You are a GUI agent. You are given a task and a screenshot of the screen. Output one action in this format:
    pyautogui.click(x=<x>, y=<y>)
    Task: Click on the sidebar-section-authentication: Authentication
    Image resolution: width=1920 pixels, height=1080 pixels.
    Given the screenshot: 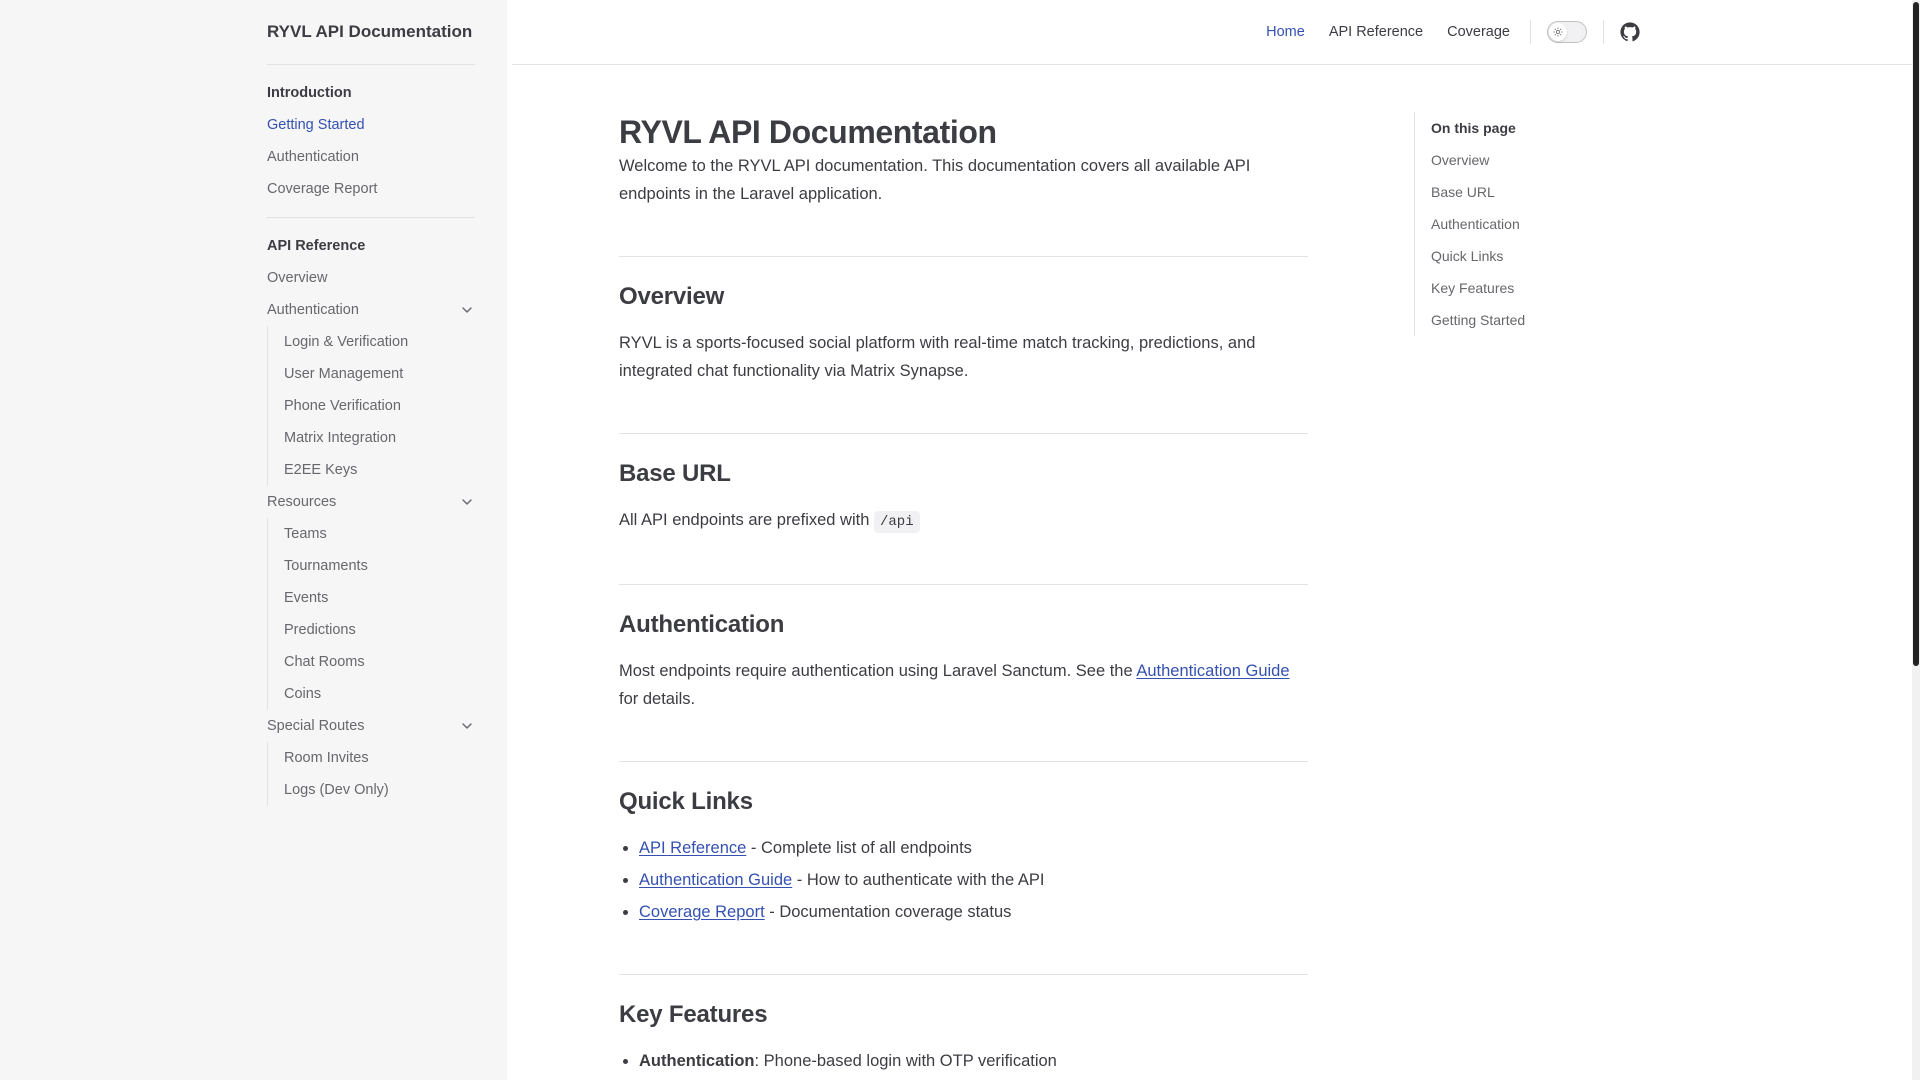 What is the action you would take?
    pyautogui.click(x=371, y=310)
    